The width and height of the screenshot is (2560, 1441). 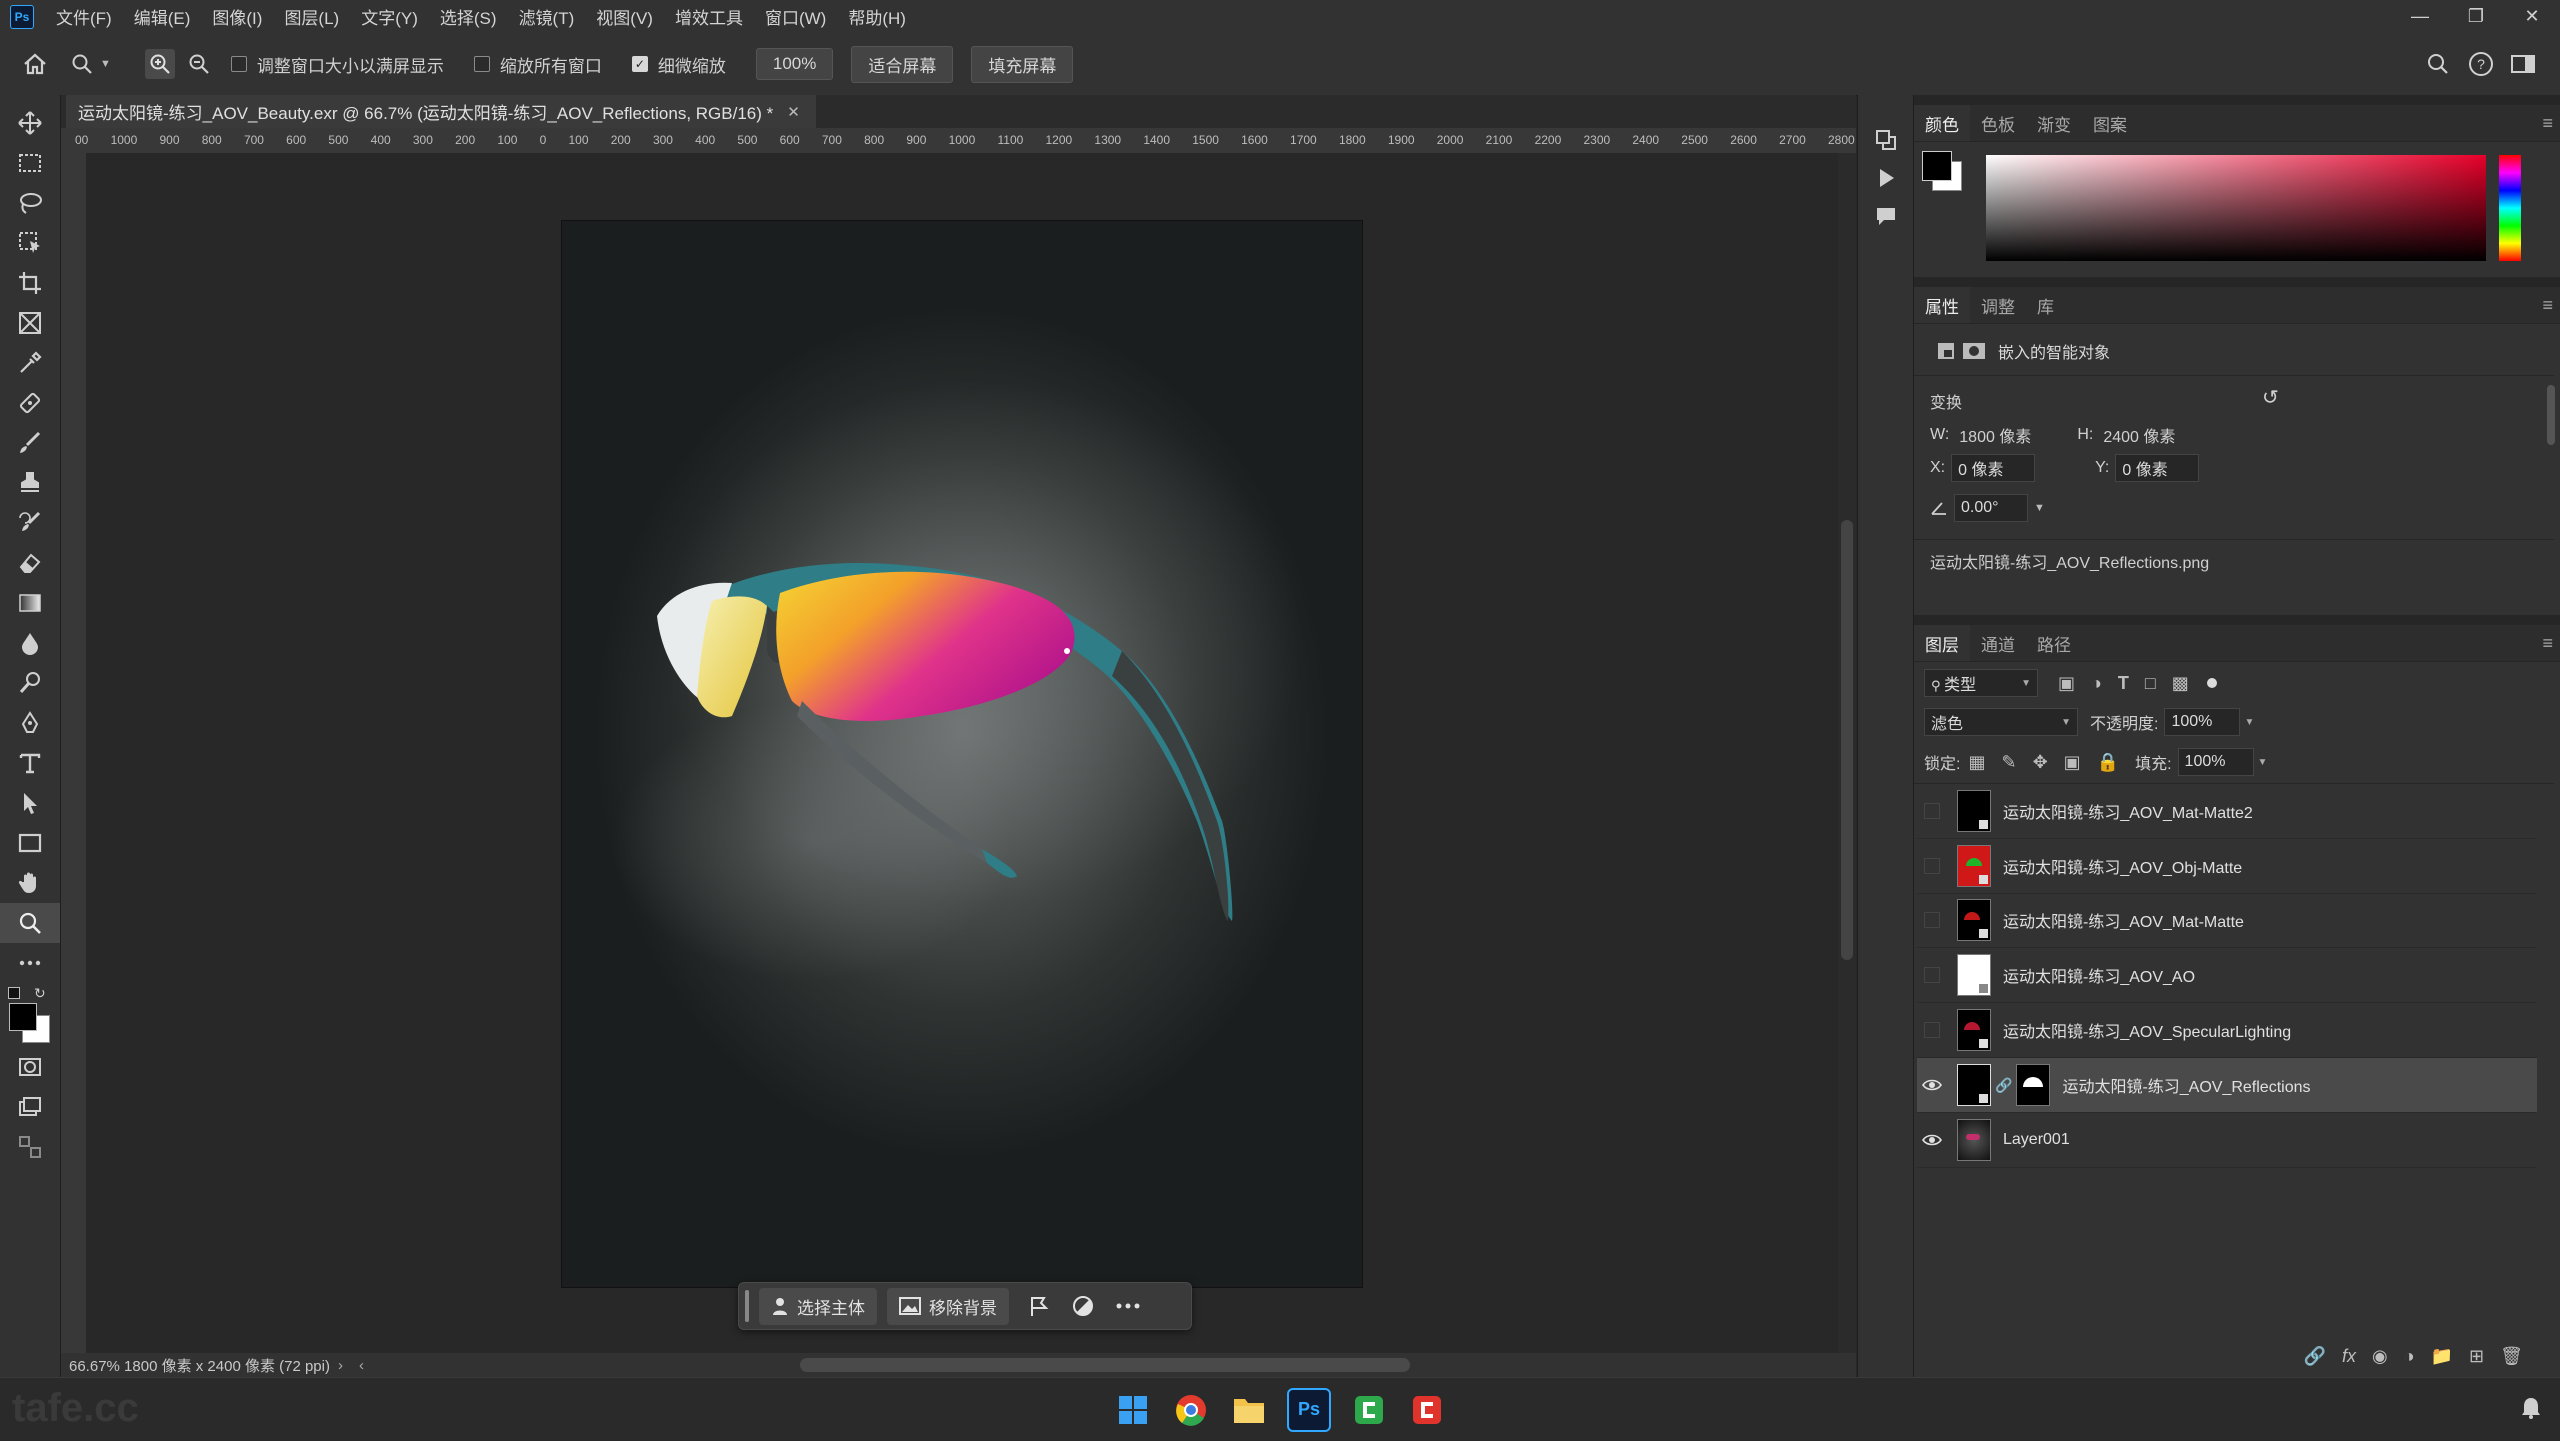 What do you see at coordinates (2008, 762) in the screenshot?
I see `lock-pixels-icon: ✎` at bounding box center [2008, 762].